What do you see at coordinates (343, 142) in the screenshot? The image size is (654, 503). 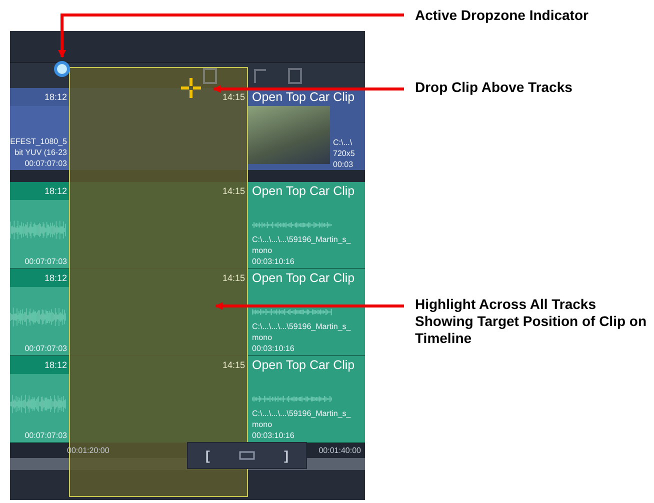 I see `clip-info: C:\...\` at bounding box center [343, 142].